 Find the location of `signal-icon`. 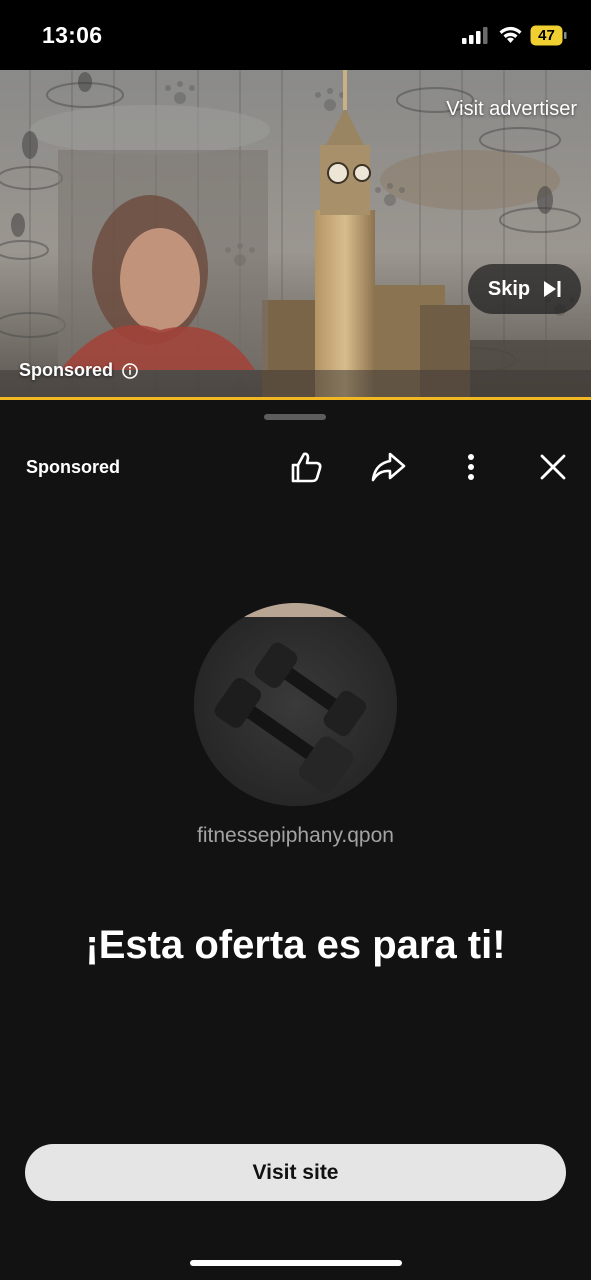

signal-icon is located at coordinates (475, 35).